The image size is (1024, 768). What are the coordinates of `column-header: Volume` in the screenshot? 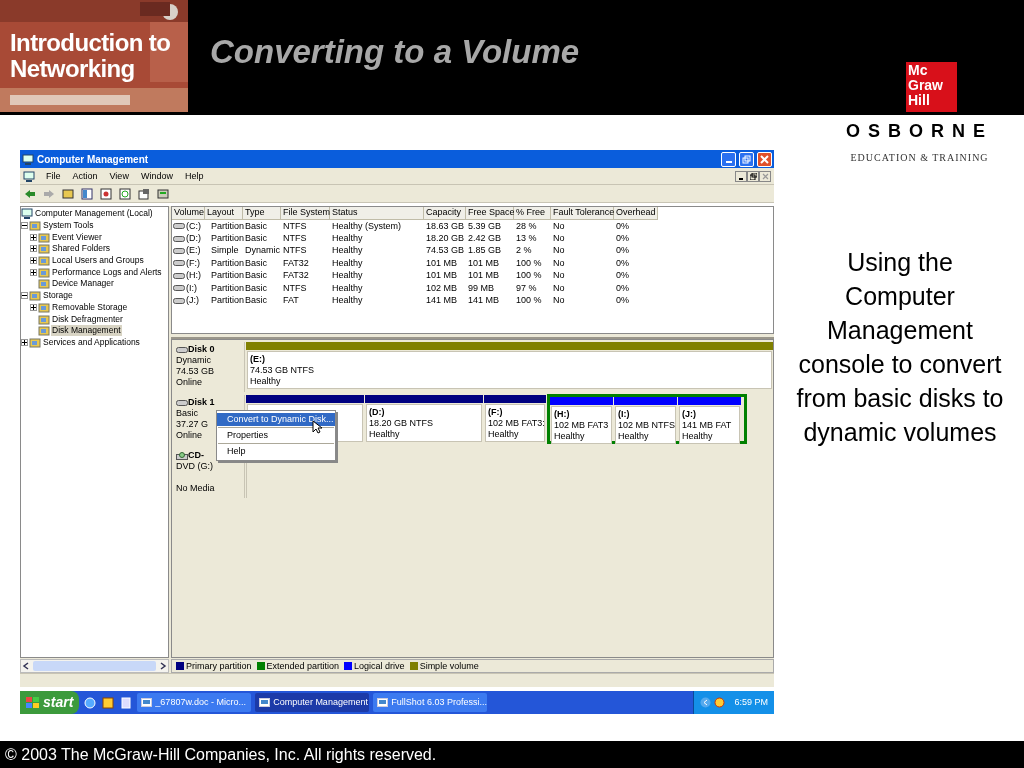 It's located at (188, 213).